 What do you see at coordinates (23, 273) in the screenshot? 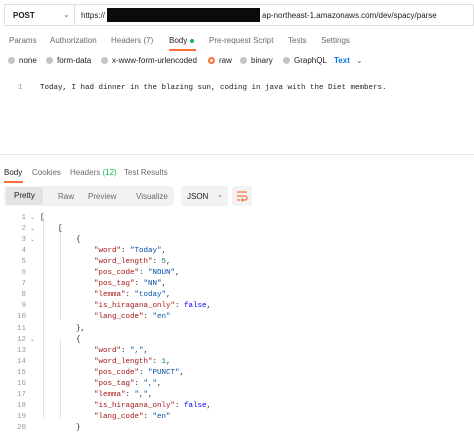
I see `line-number: 6` at bounding box center [23, 273].